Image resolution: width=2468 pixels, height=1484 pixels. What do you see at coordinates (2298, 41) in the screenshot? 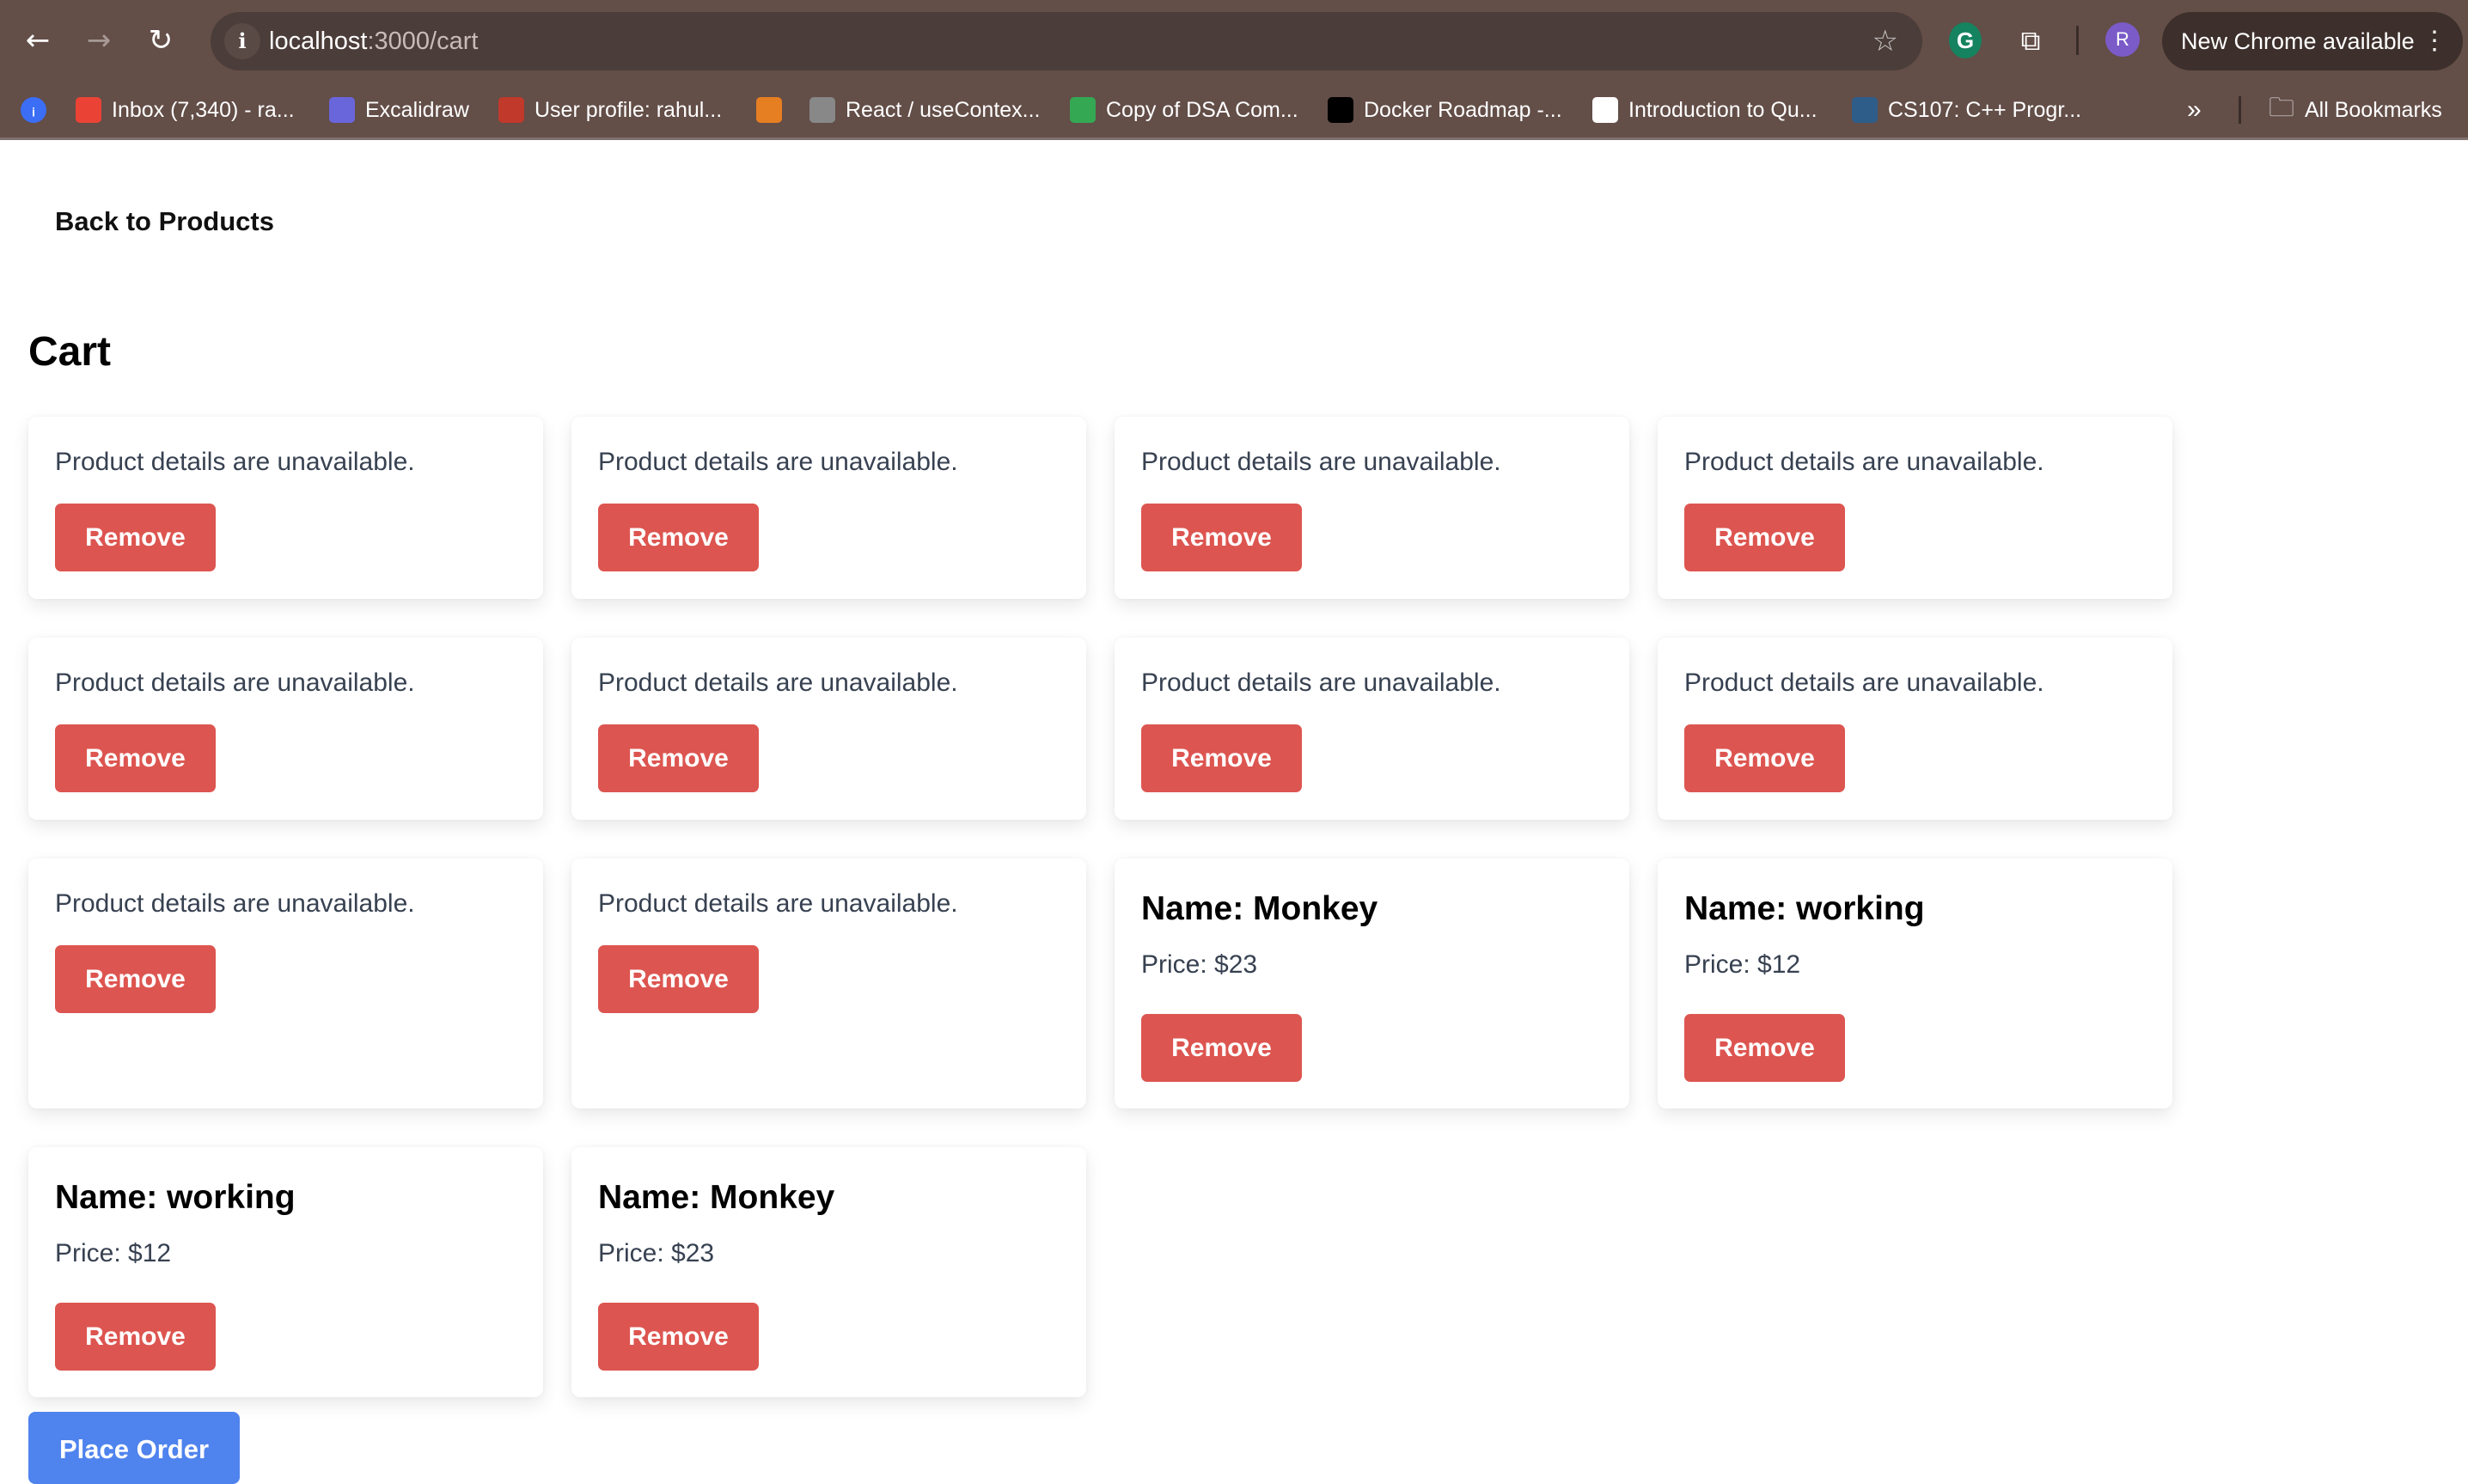
I see `new-chrome-label: New Chrome available` at bounding box center [2298, 41].